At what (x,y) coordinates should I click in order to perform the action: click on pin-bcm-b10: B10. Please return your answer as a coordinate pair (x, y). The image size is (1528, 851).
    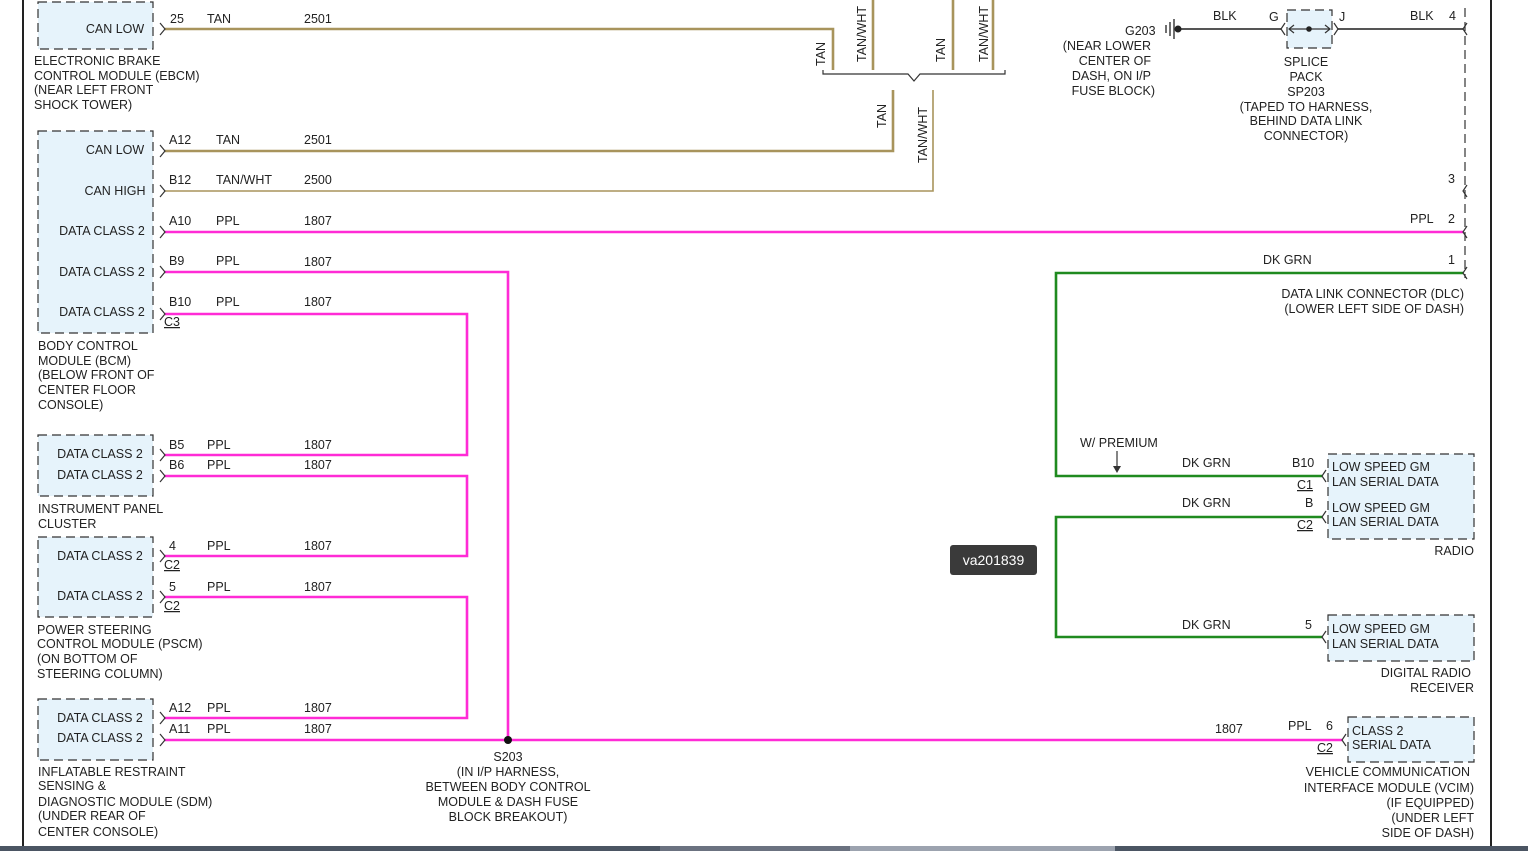
    Looking at the image, I should click on (180, 302).